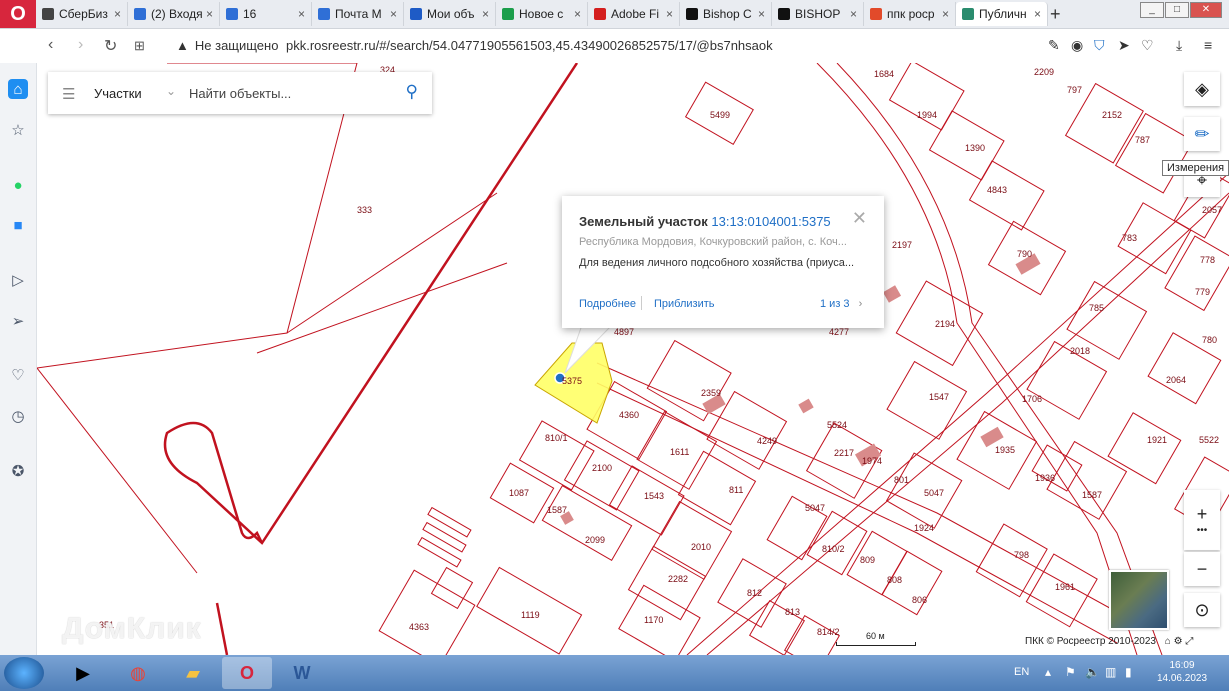 This screenshot has height=691, width=1229. I want to click on browser-tab: Почта М ×, so click(358, 14).